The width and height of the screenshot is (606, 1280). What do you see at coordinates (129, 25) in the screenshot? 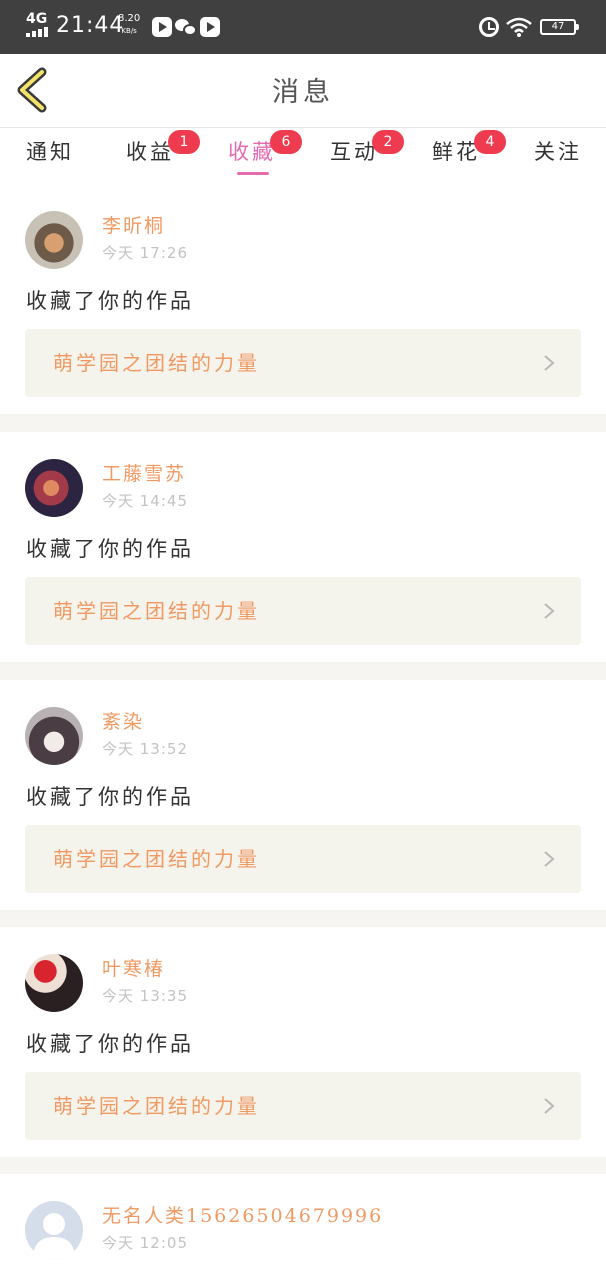
I see `network-speed: 8.20 KB/s` at bounding box center [129, 25].